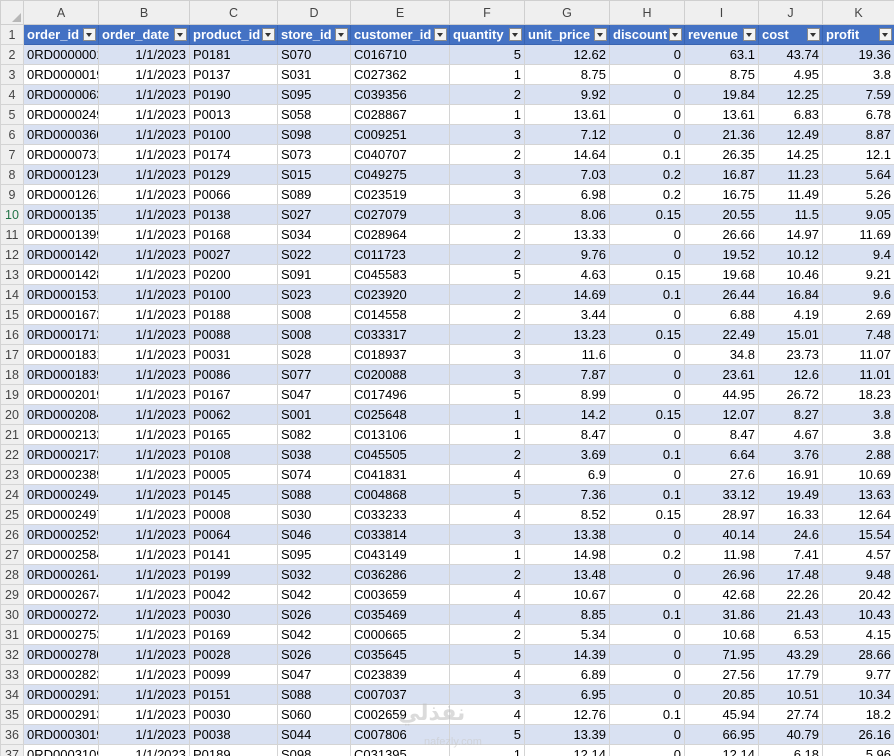 Image resolution: width=894 pixels, height=756 pixels. I want to click on row-number: 15, so click(12, 314).